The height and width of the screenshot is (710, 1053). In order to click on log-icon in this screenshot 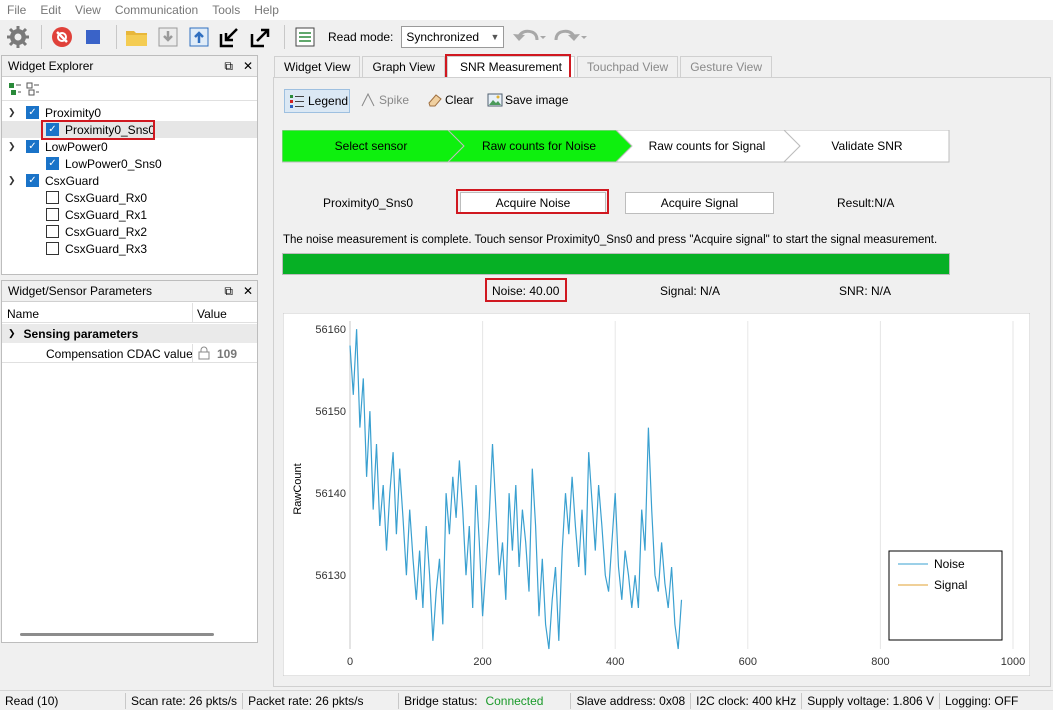, I will do `click(305, 37)`.